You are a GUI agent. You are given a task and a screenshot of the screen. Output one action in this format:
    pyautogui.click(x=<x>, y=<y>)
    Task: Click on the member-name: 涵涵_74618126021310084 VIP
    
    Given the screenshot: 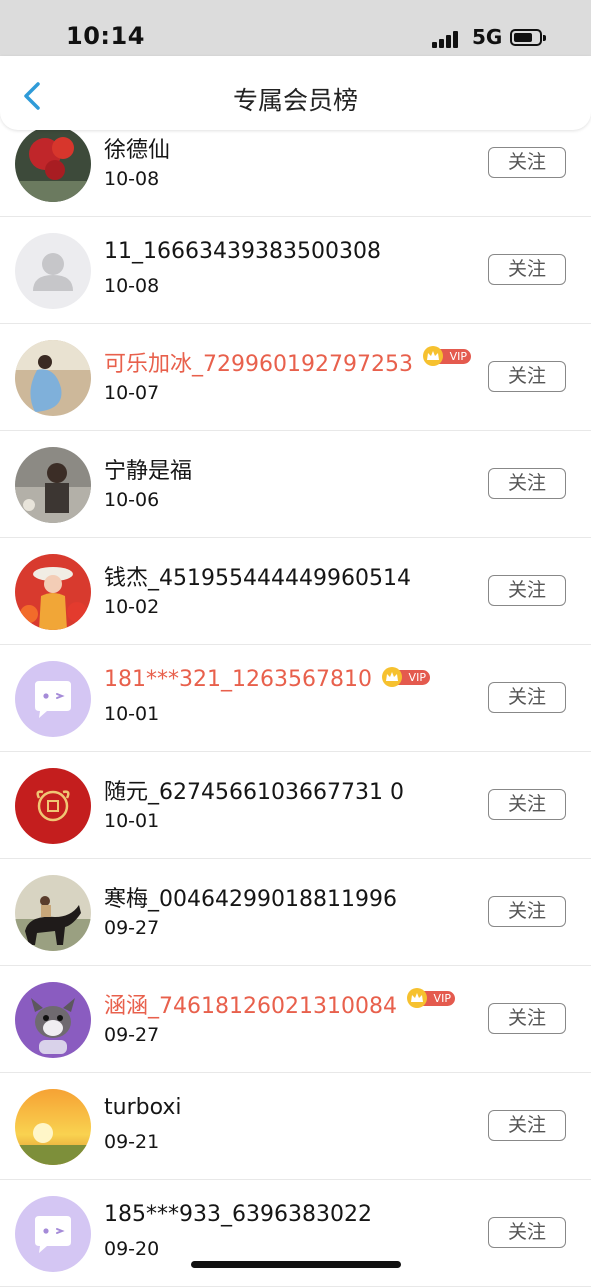 What is the action you would take?
    pyautogui.click(x=279, y=1004)
    